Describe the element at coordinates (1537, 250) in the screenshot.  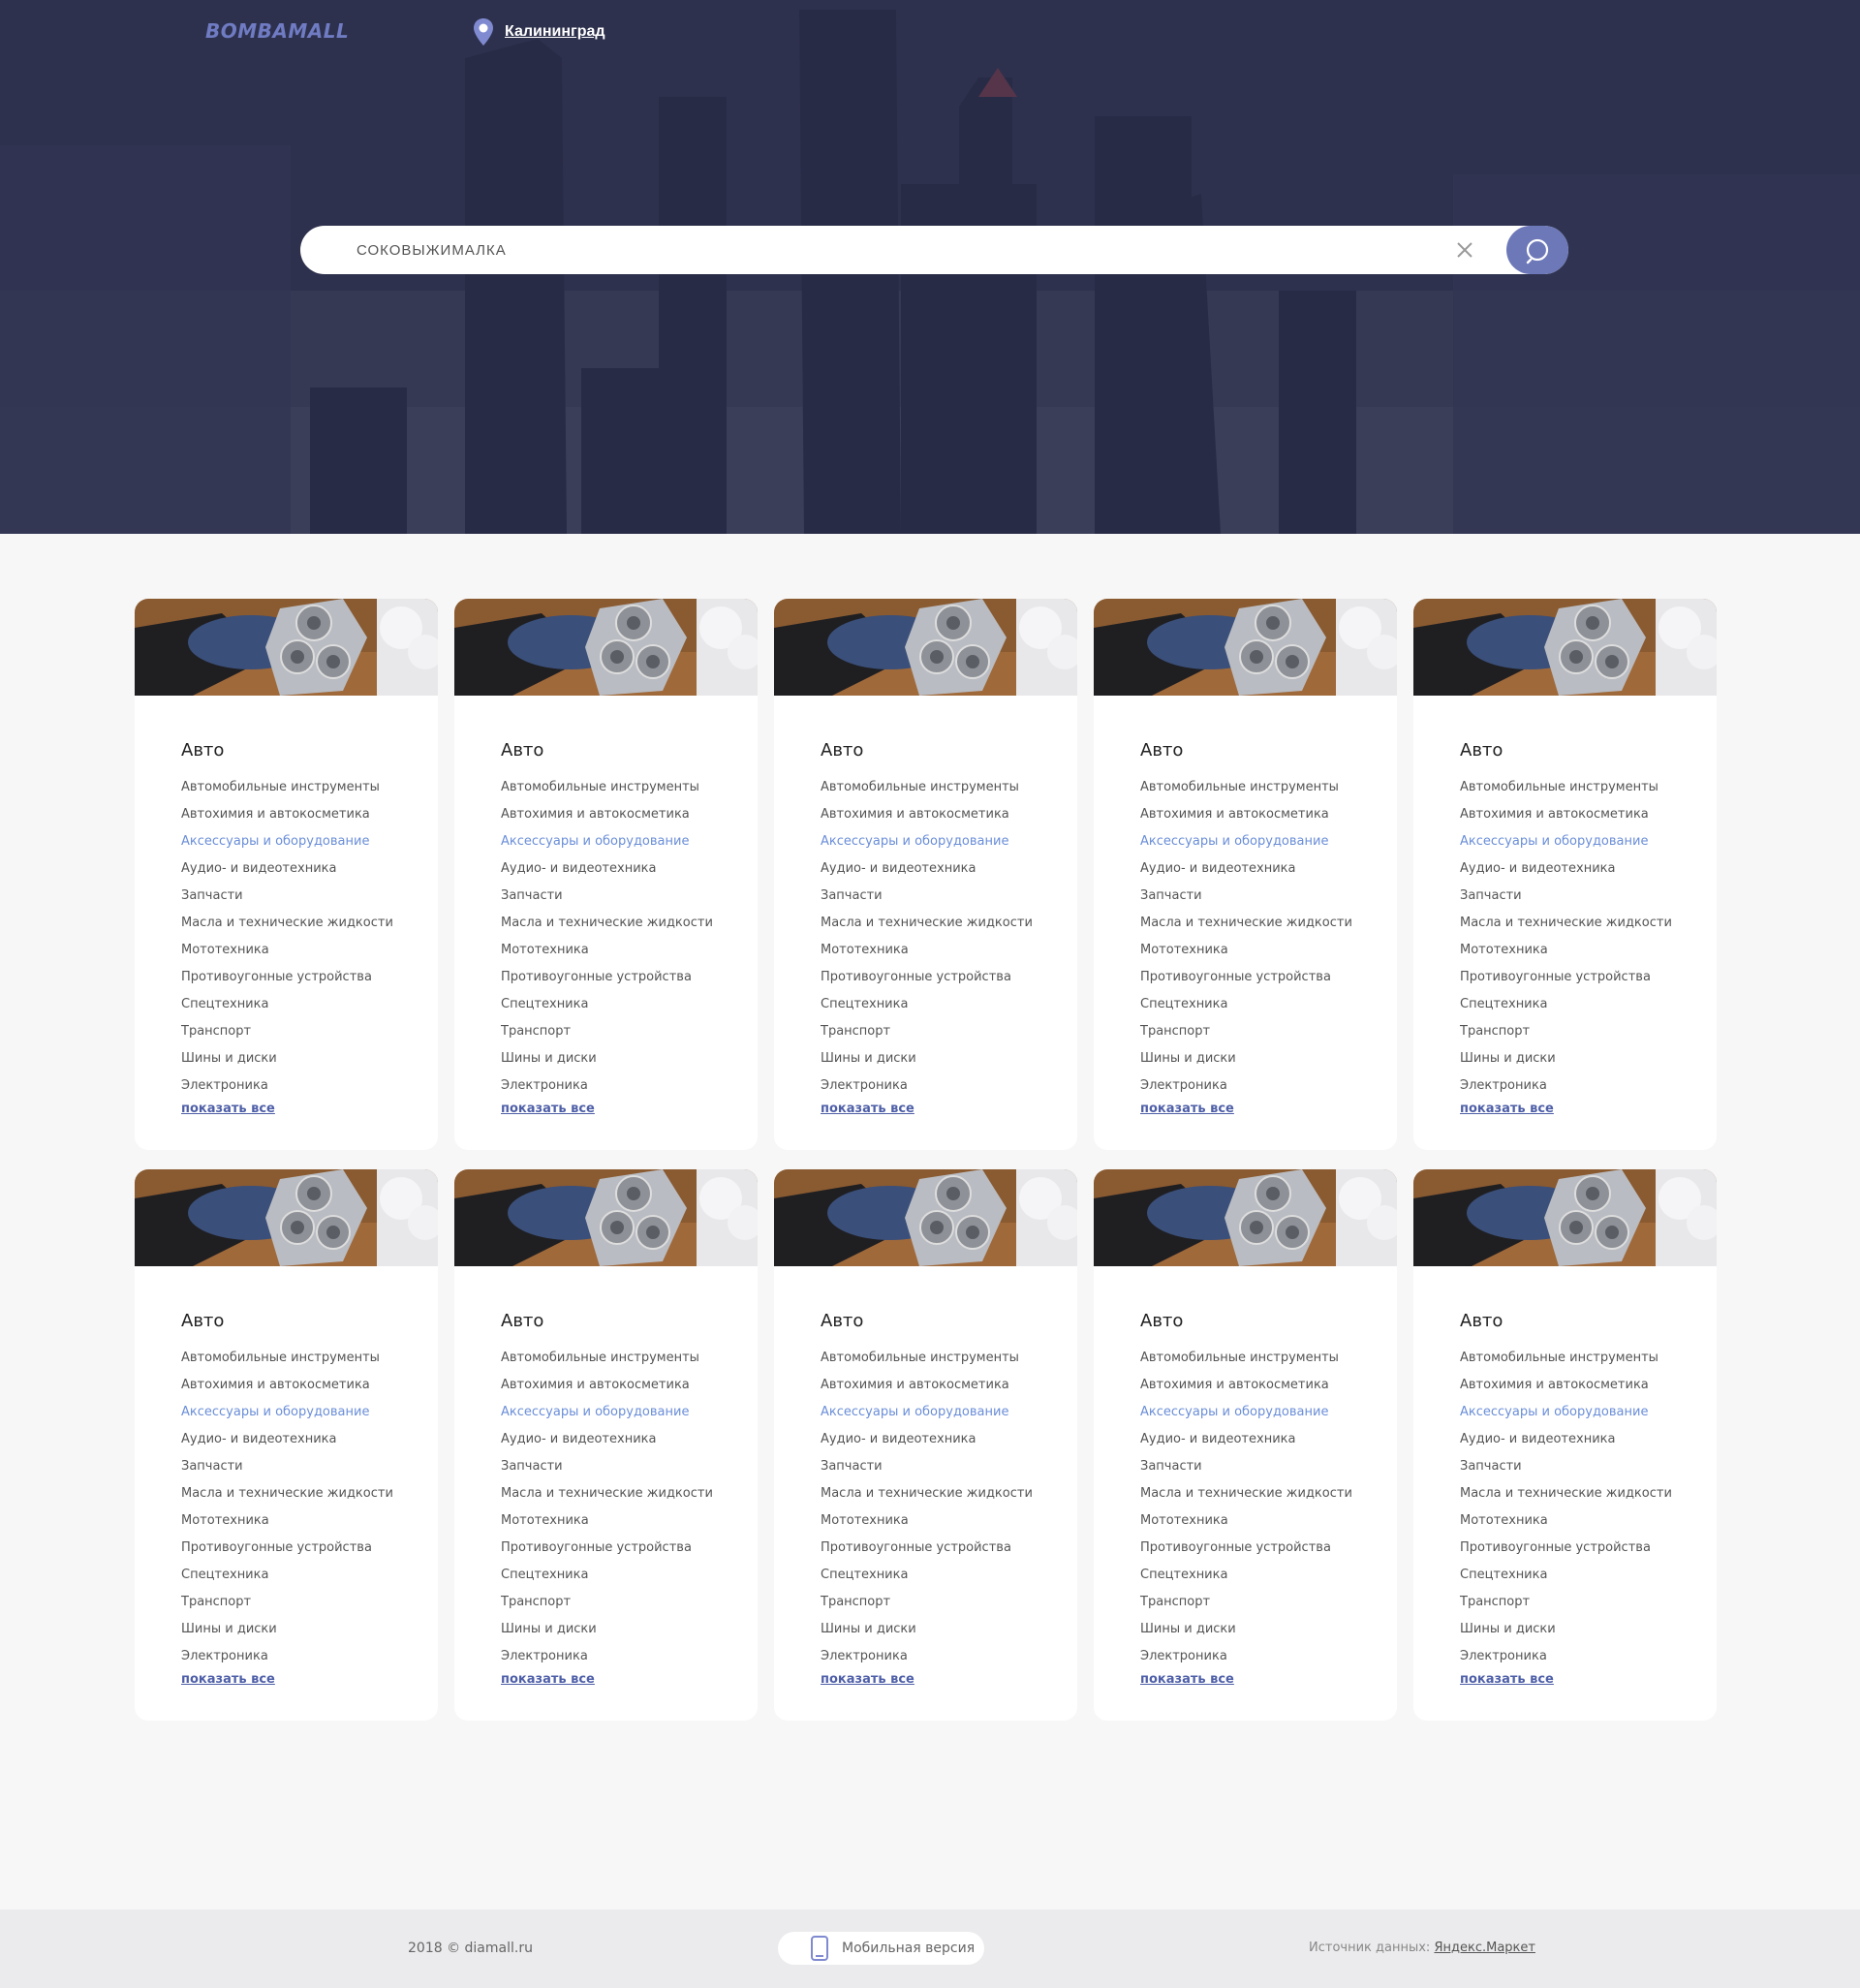
I see `search-button` at that location.